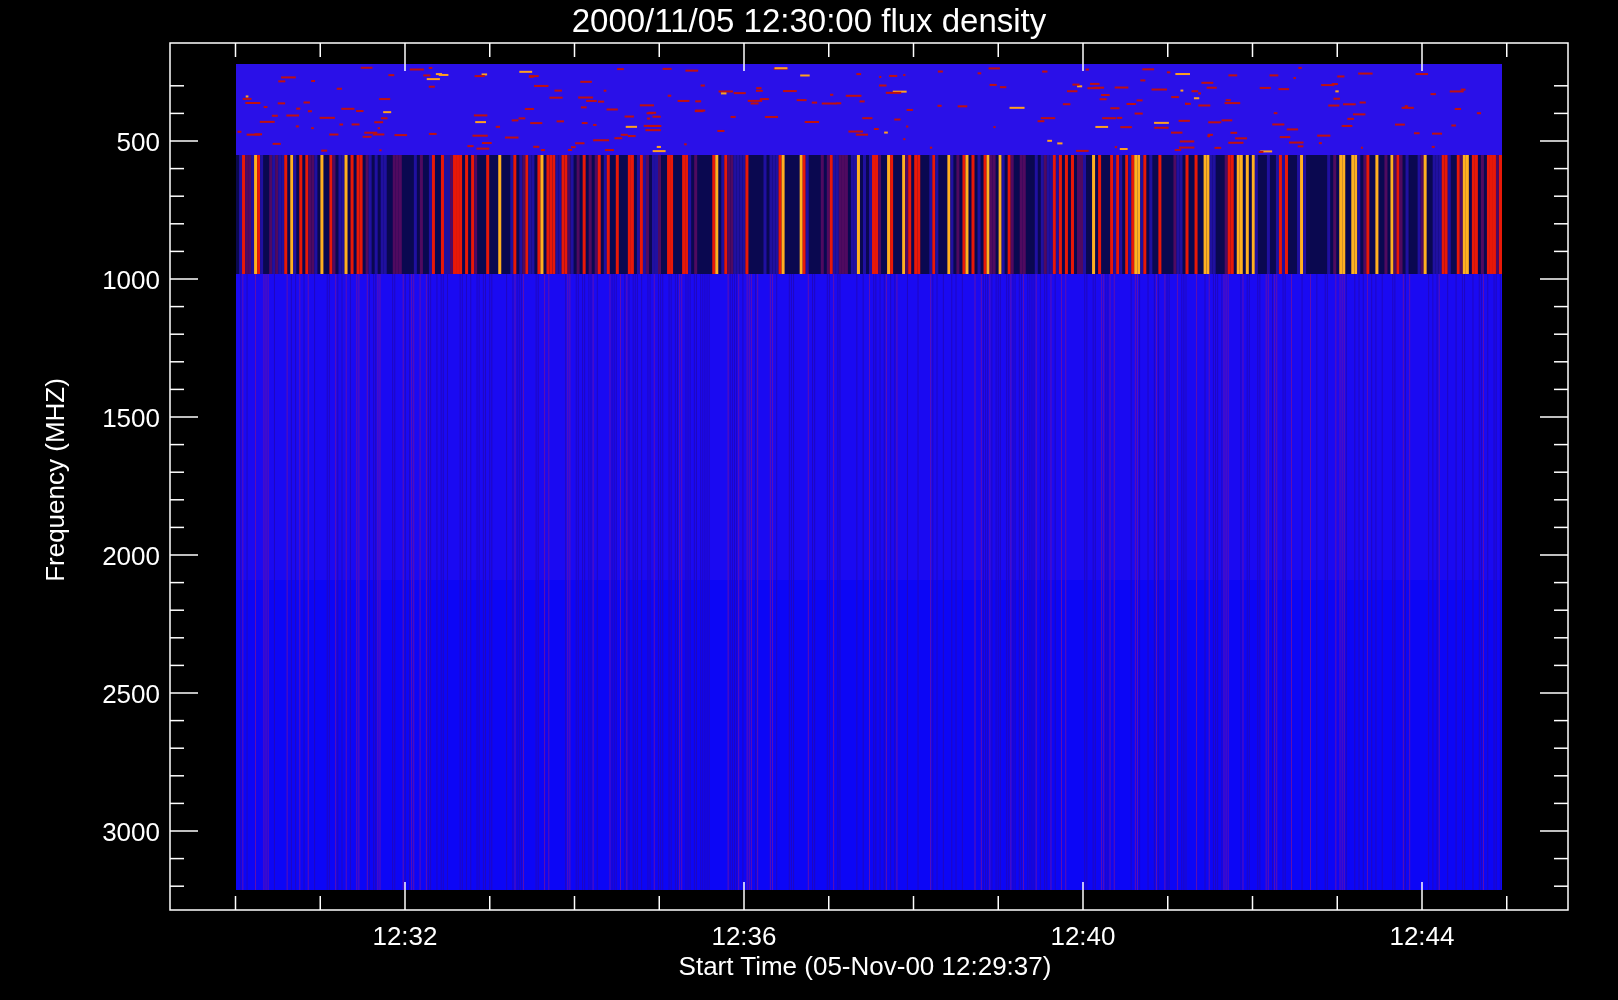 The width and height of the screenshot is (1618, 1000). I want to click on x-tick-label: 12:32, so click(405, 936).